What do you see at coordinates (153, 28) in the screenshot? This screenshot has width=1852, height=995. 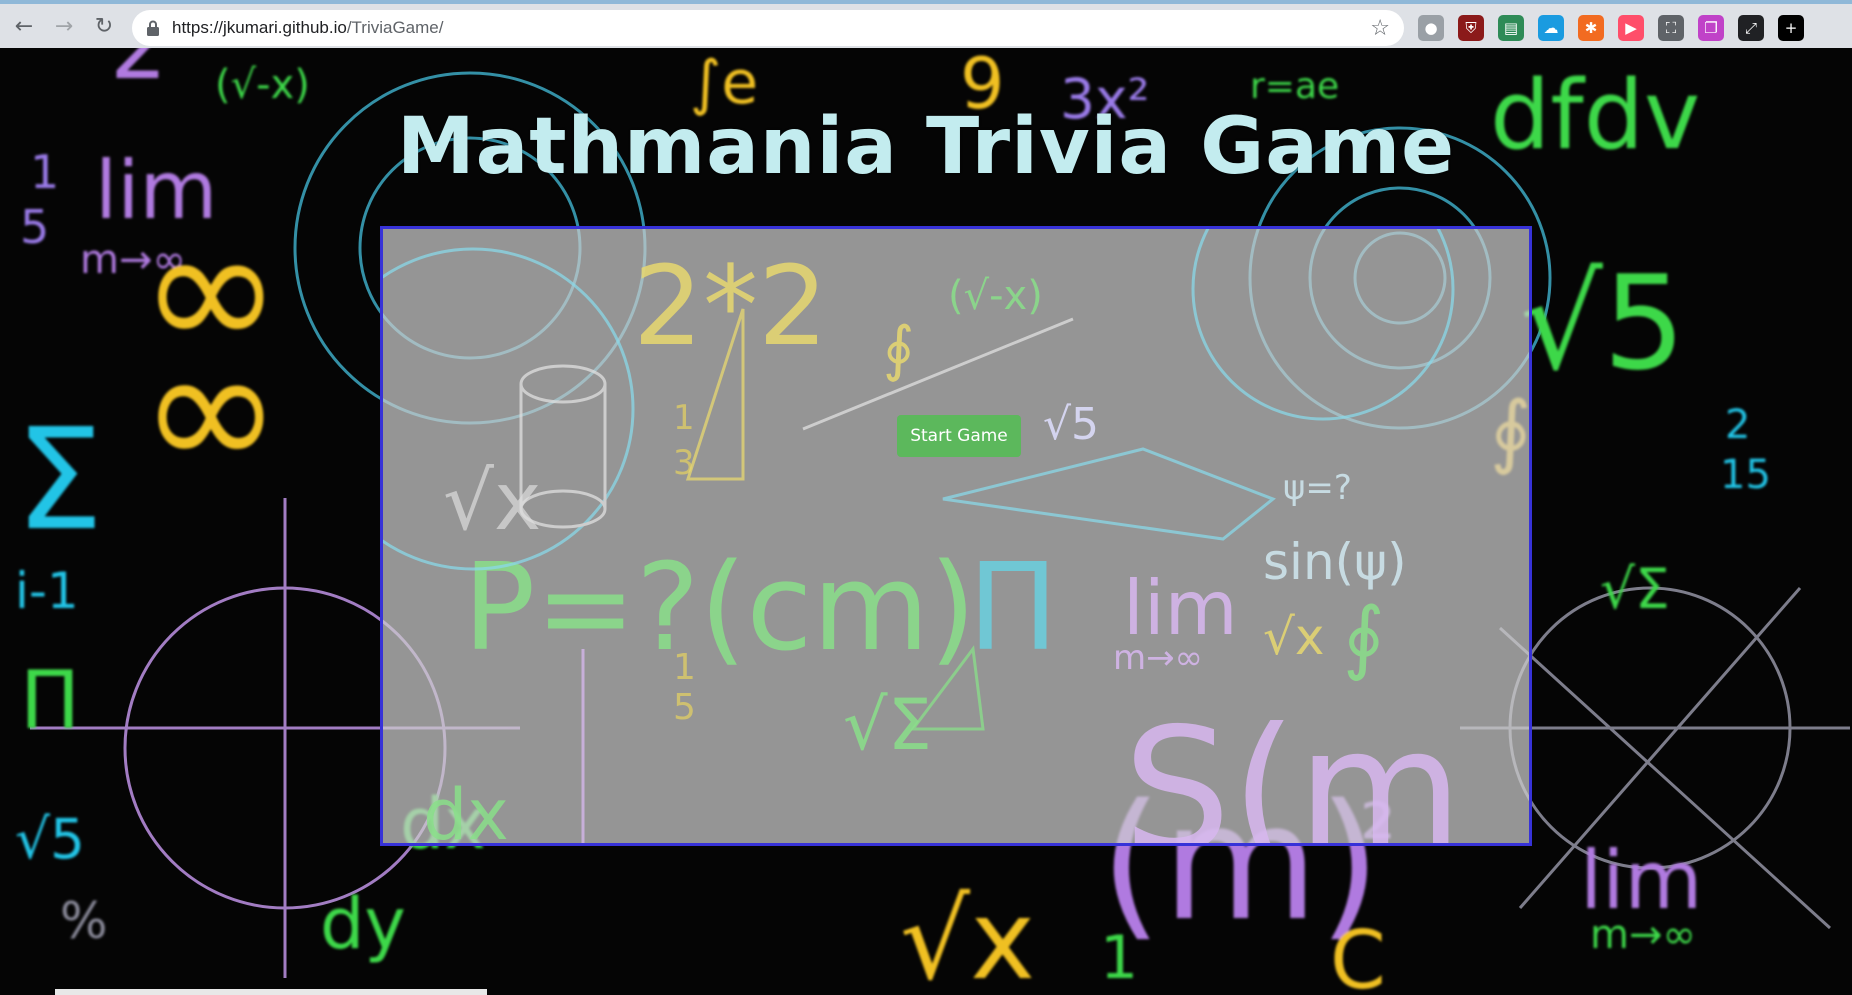 I see `lock-icon` at bounding box center [153, 28].